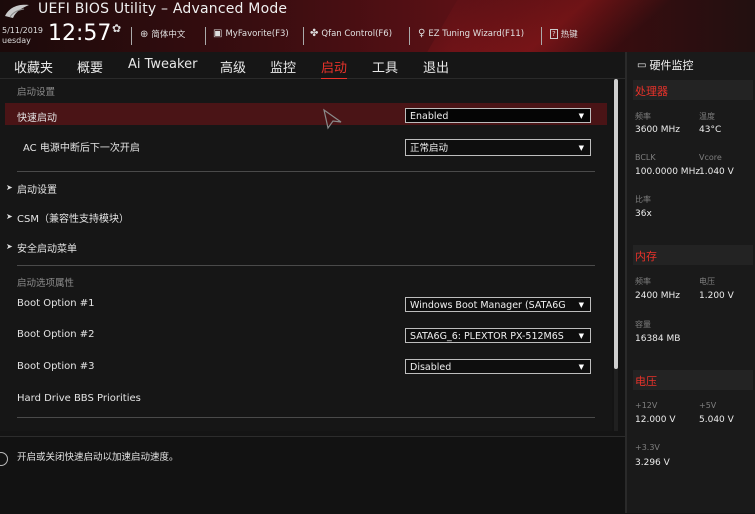  Describe the element at coordinates (710, 130) in the screenshot. I see `cpu-temp-value: 43°C` at that location.